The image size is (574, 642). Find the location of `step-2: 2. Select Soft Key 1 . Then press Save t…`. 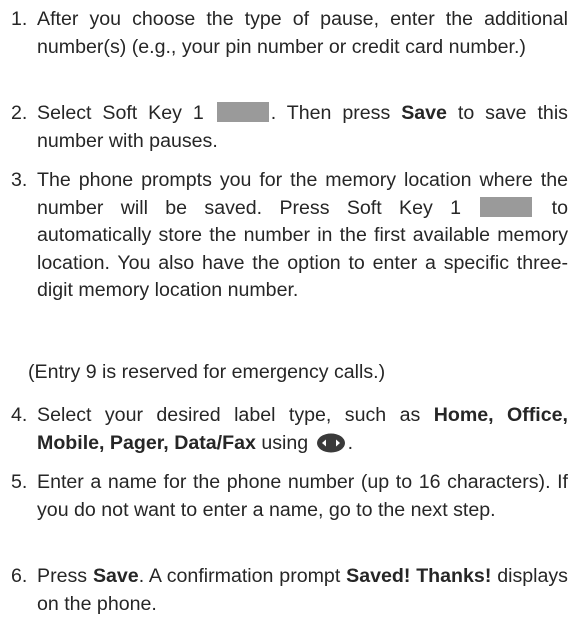

step-2: 2. Select Soft Key 1 . Then press Save t… is located at coordinates (284, 127).